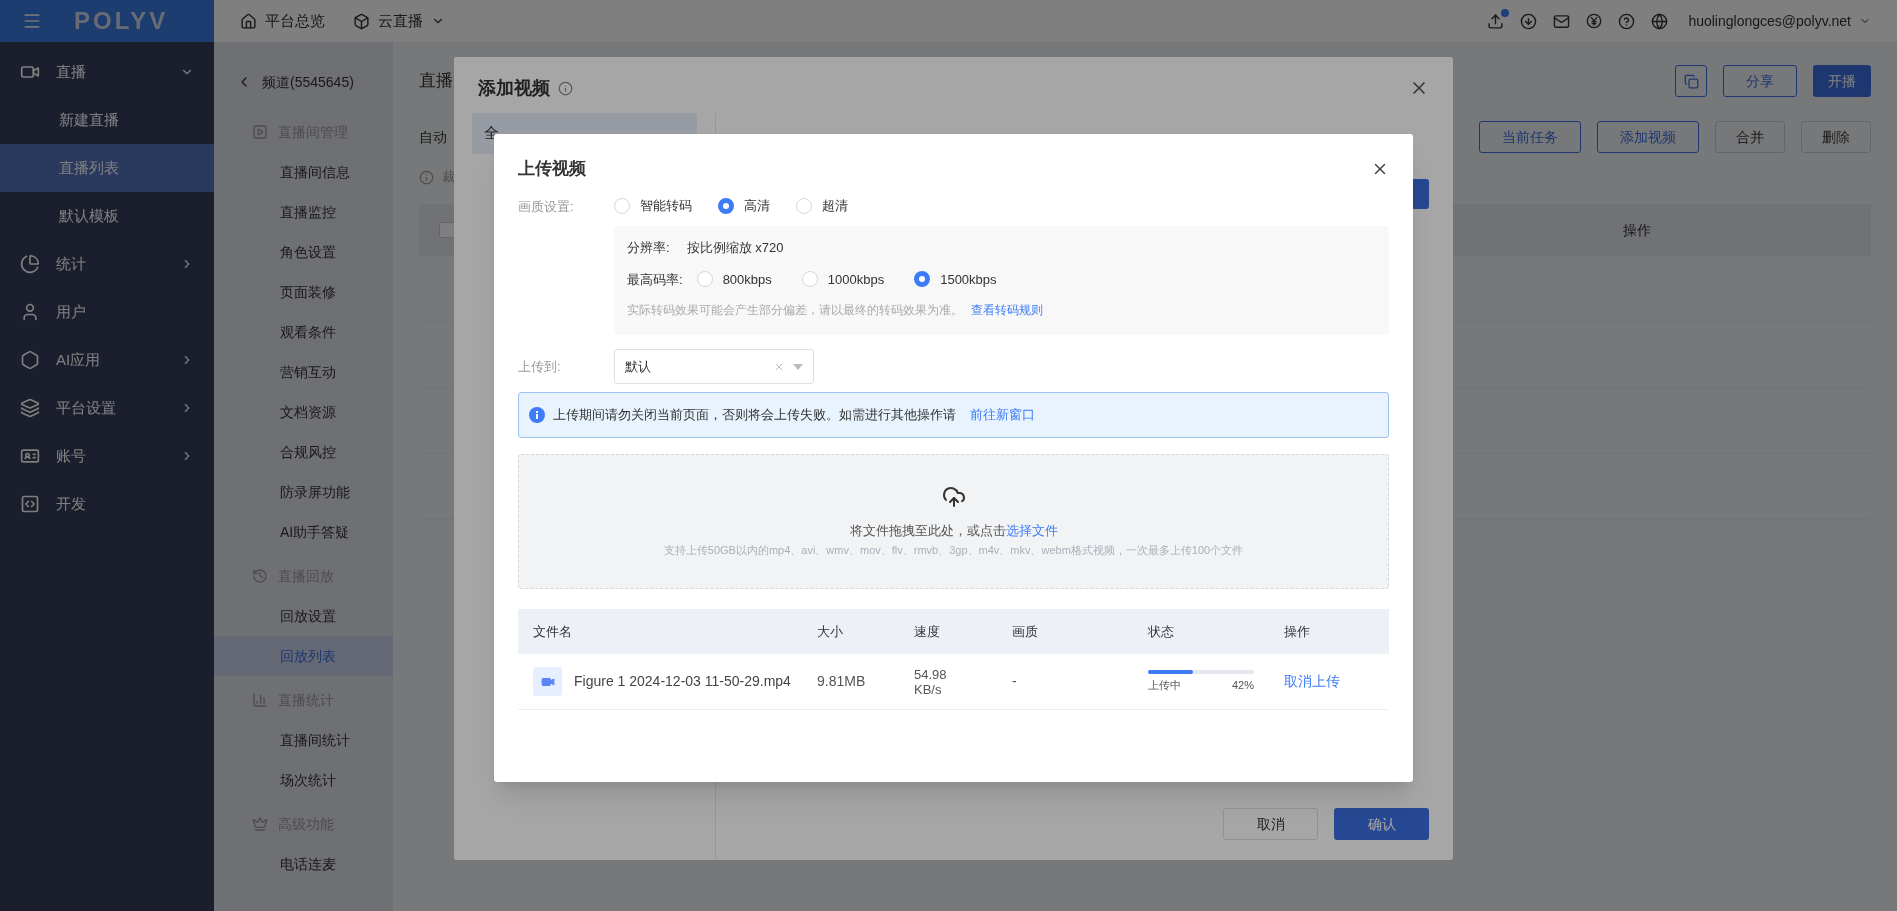 This screenshot has height=911, width=1897. Describe the element at coordinates (1660, 21) in the screenshot. I see `globe-icon` at that location.